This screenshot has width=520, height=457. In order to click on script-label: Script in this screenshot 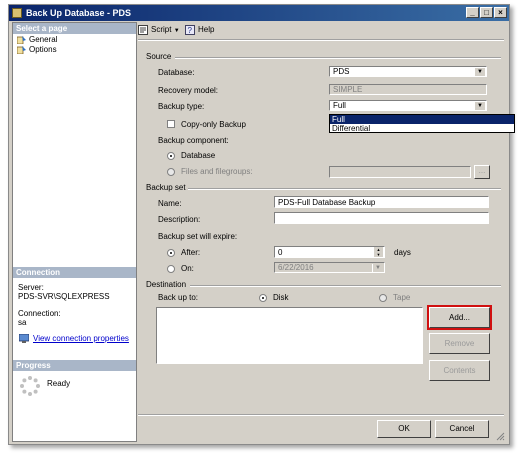, I will do `click(161, 29)`.